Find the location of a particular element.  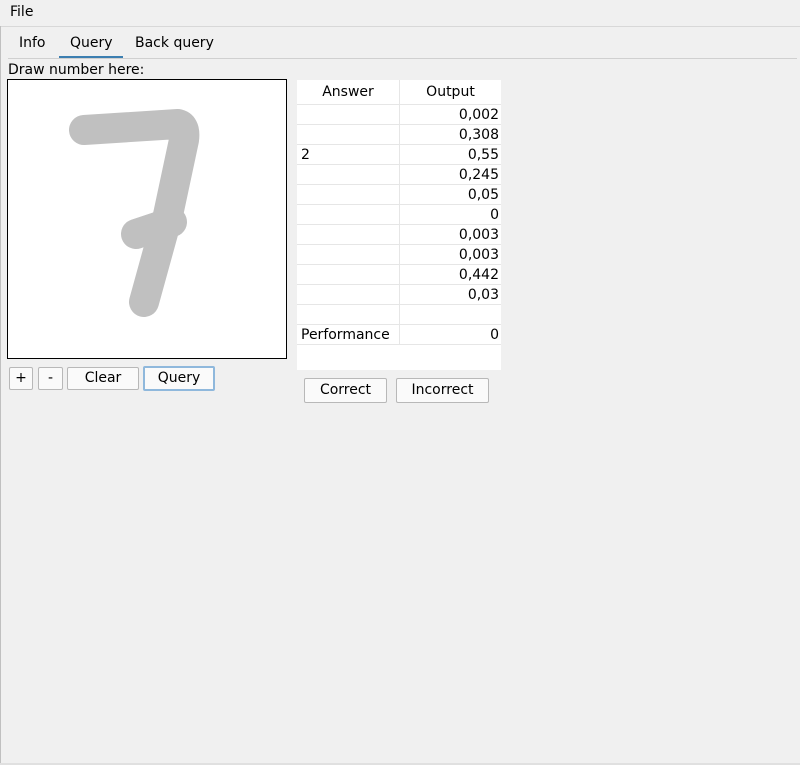

answer-cell: 2 is located at coordinates (348, 155).